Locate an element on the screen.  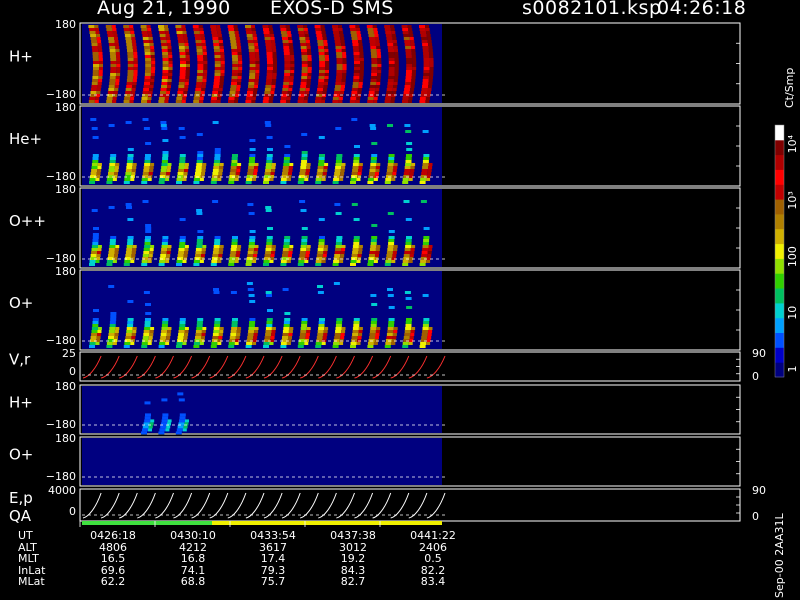
panel-frame is located at coordinates (410, 366).